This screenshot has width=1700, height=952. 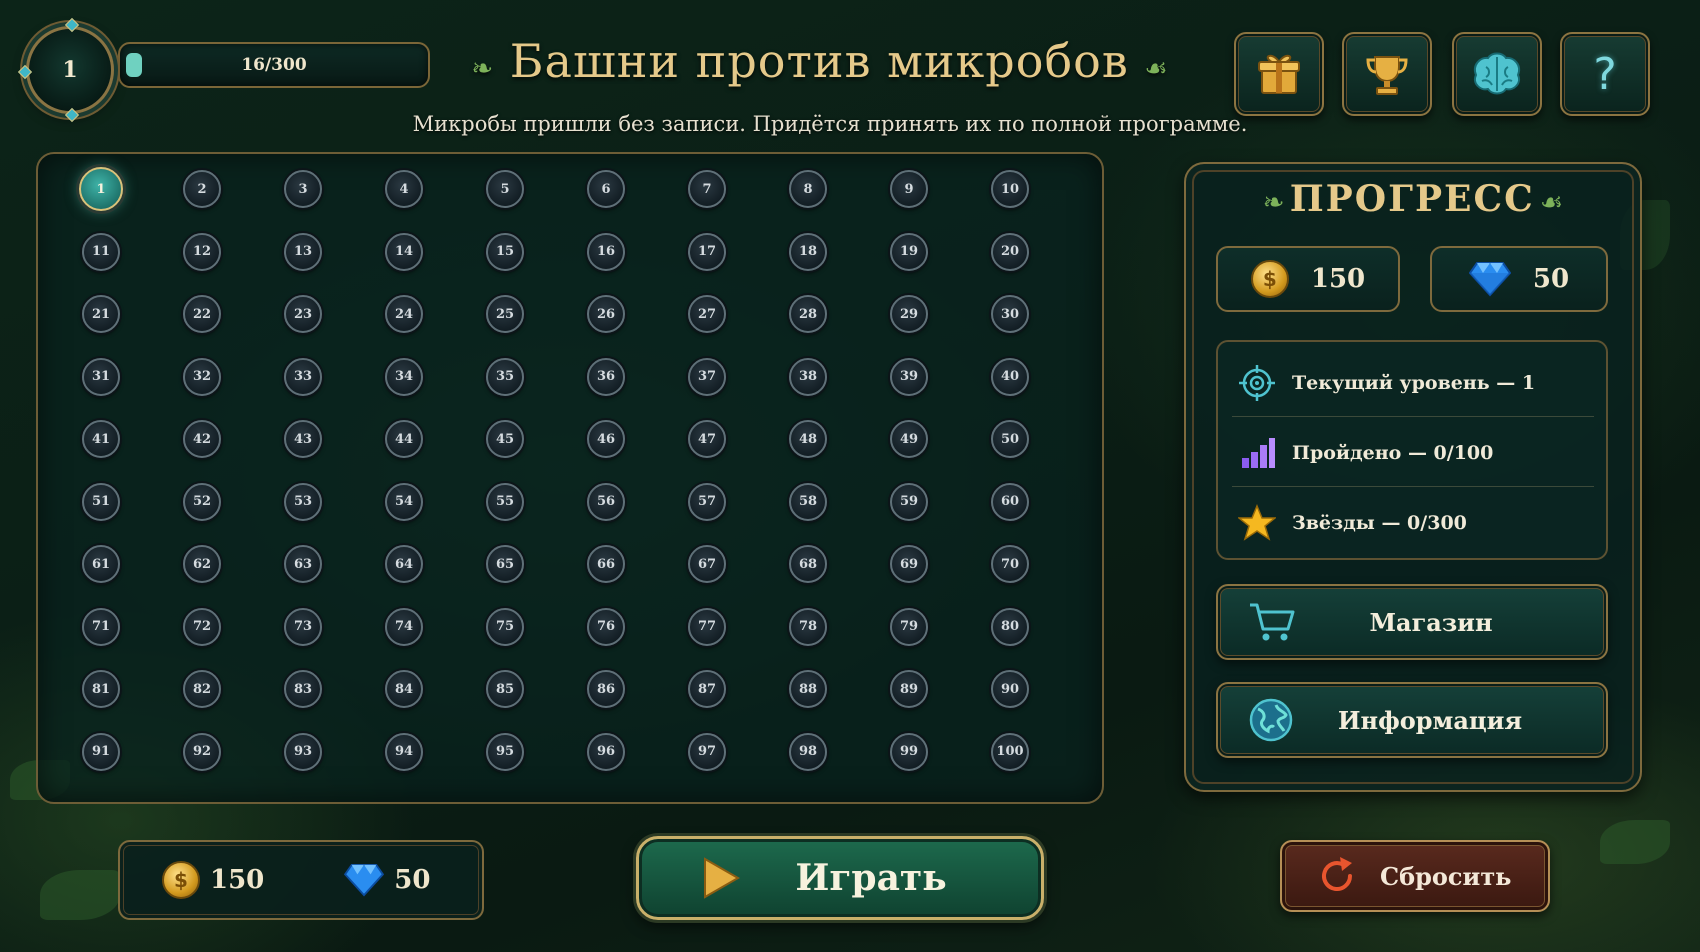 What do you see at coordinates (909, 314) in the screenshot?
I see `level-node: 29` at bounding box center [909, 314].